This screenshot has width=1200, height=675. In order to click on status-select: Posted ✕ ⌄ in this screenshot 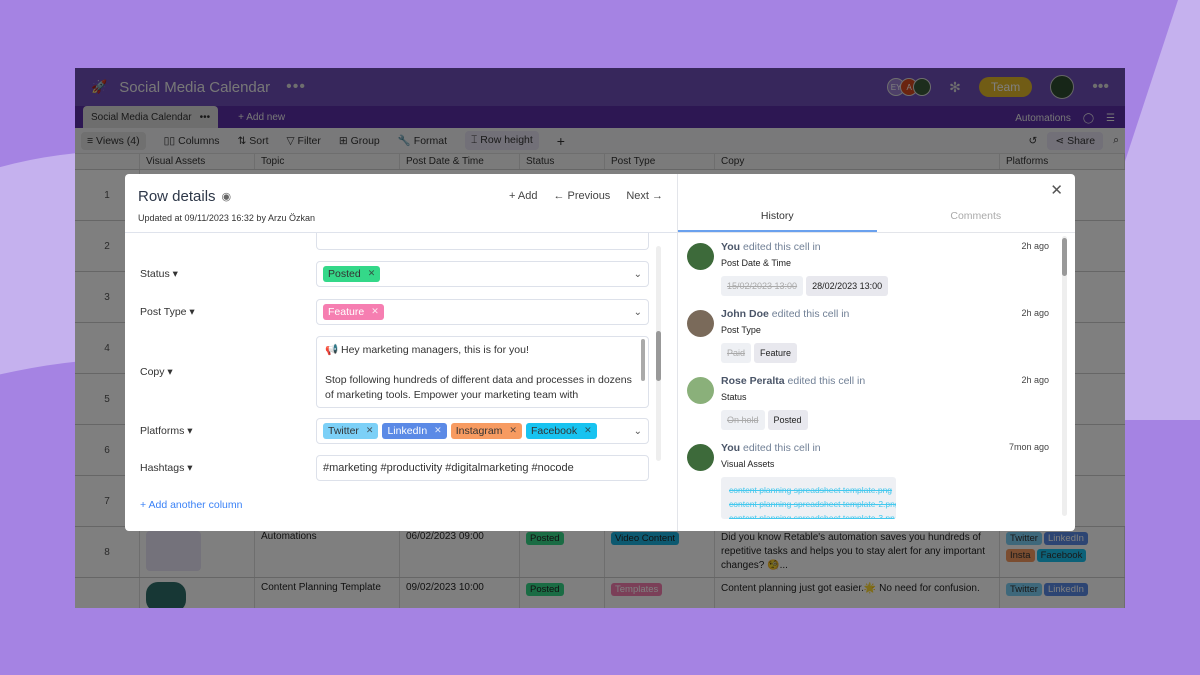, I will do `click(482, 274)`.